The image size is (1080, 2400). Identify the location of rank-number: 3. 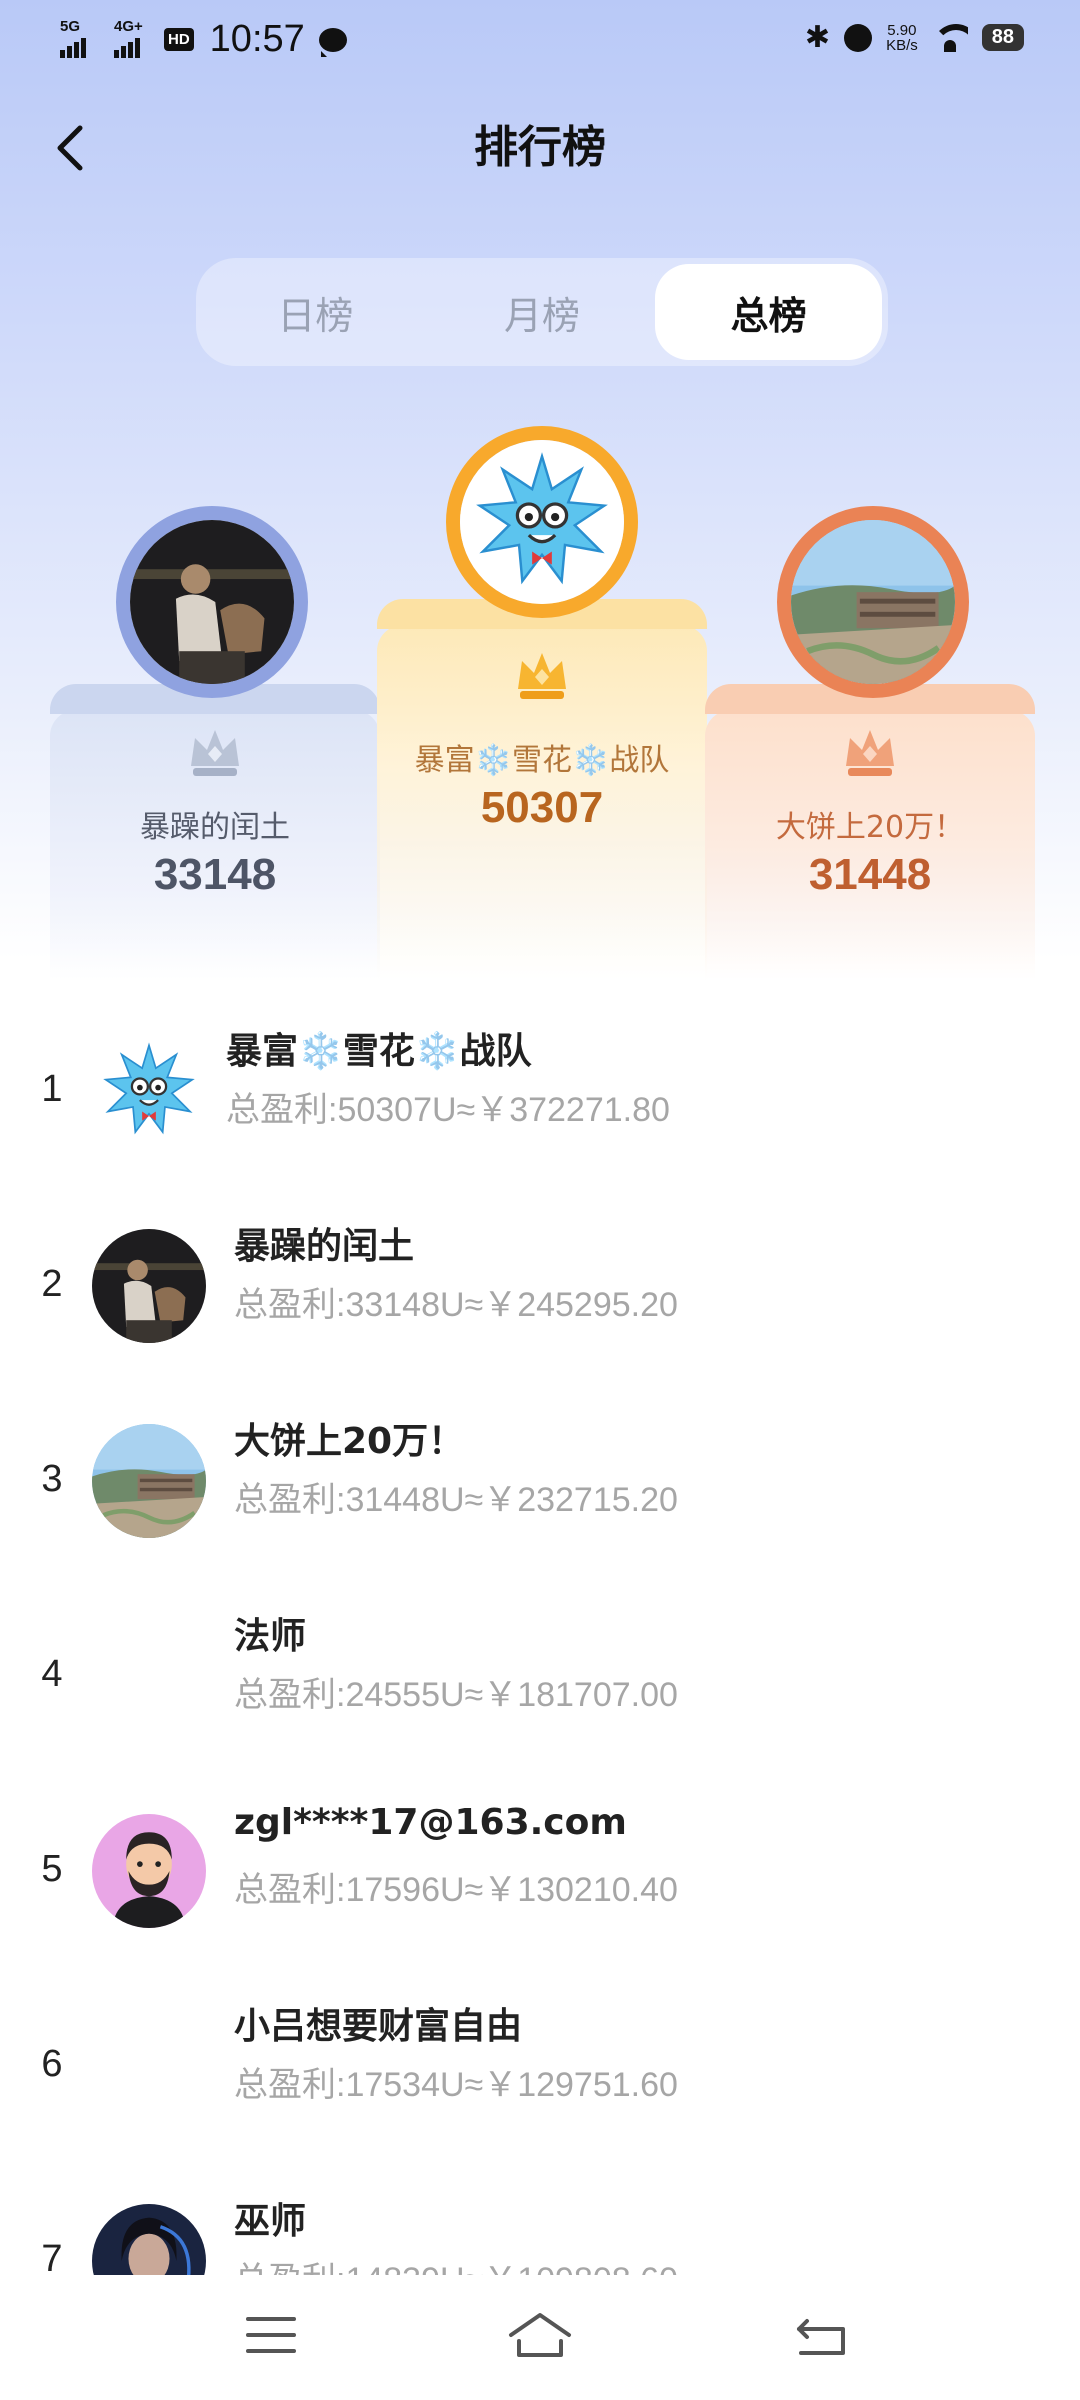
(52, 1479).